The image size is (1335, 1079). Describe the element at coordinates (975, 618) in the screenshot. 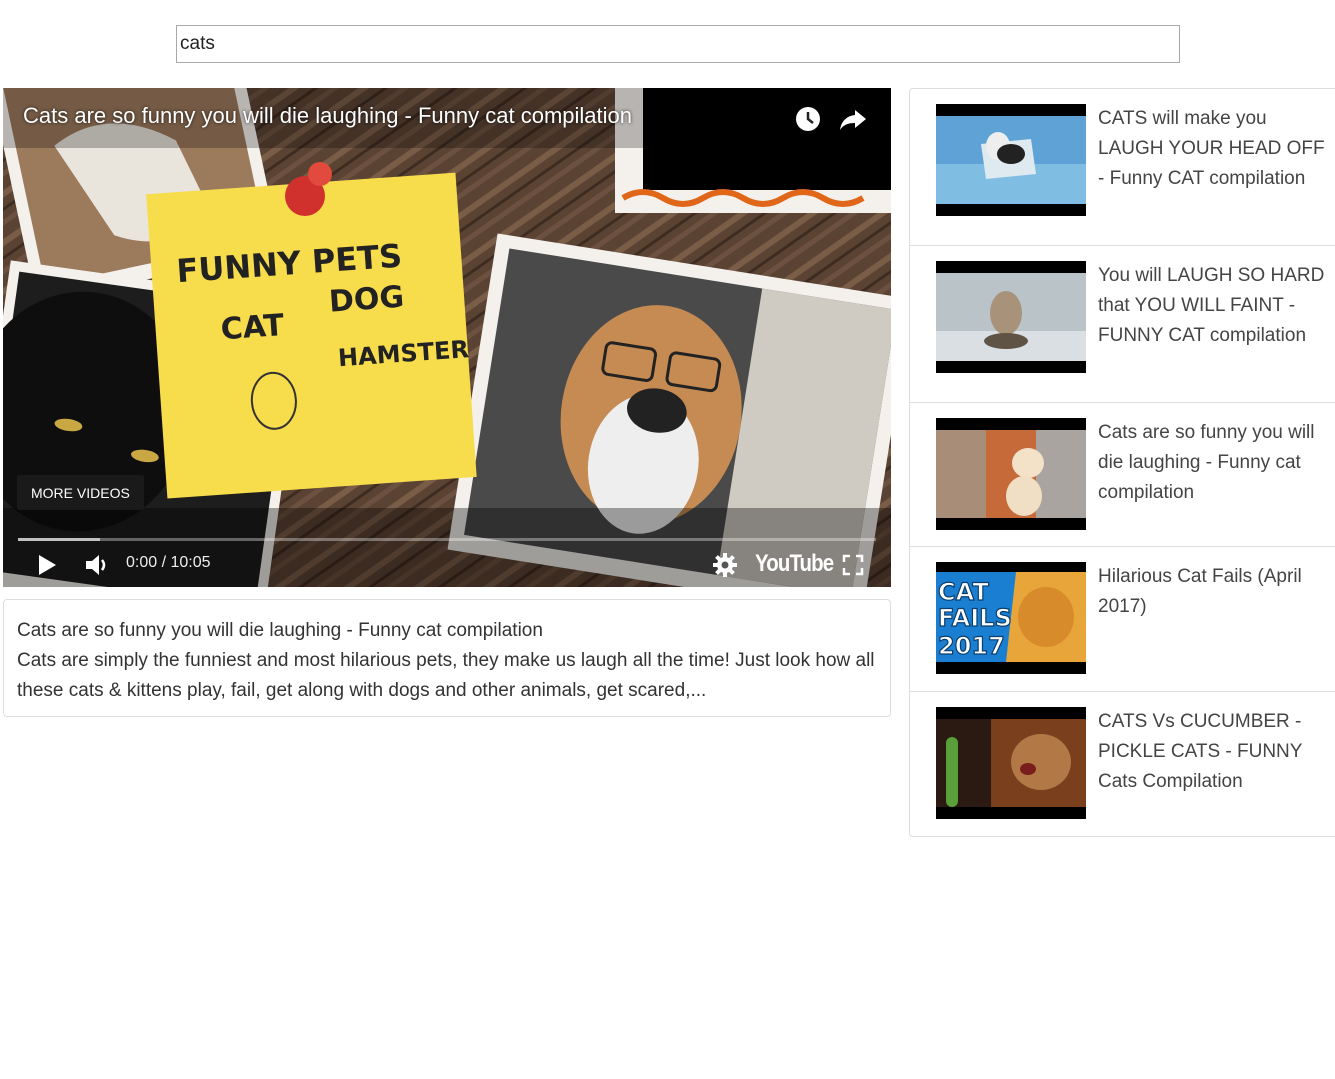

I see `svg-text: FAILS` at that location.